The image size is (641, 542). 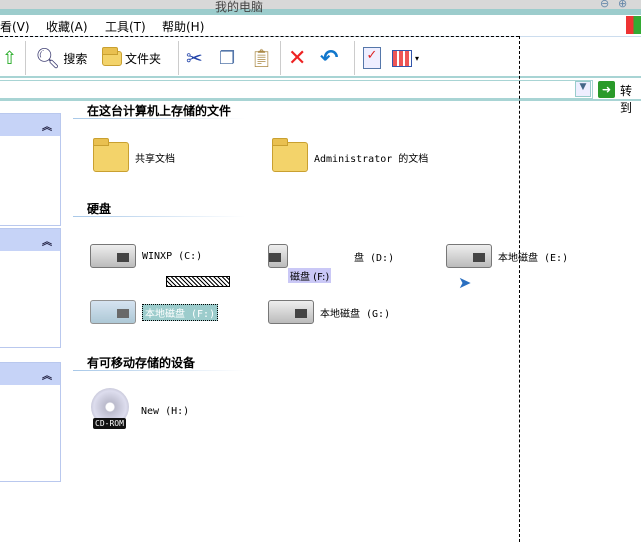 I want to click on drive-f: 本地磁盘 (F:), so click(x=154, y=312).